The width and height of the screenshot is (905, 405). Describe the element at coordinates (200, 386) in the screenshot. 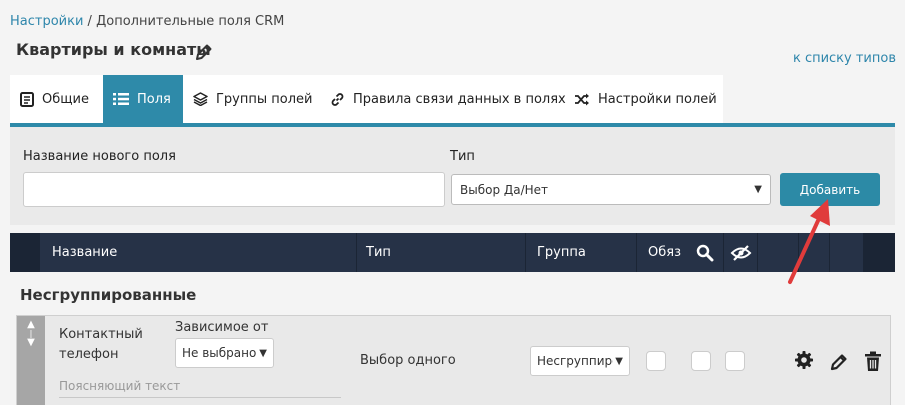

I see `hint-text-input: Поясняющий текст` at that location.